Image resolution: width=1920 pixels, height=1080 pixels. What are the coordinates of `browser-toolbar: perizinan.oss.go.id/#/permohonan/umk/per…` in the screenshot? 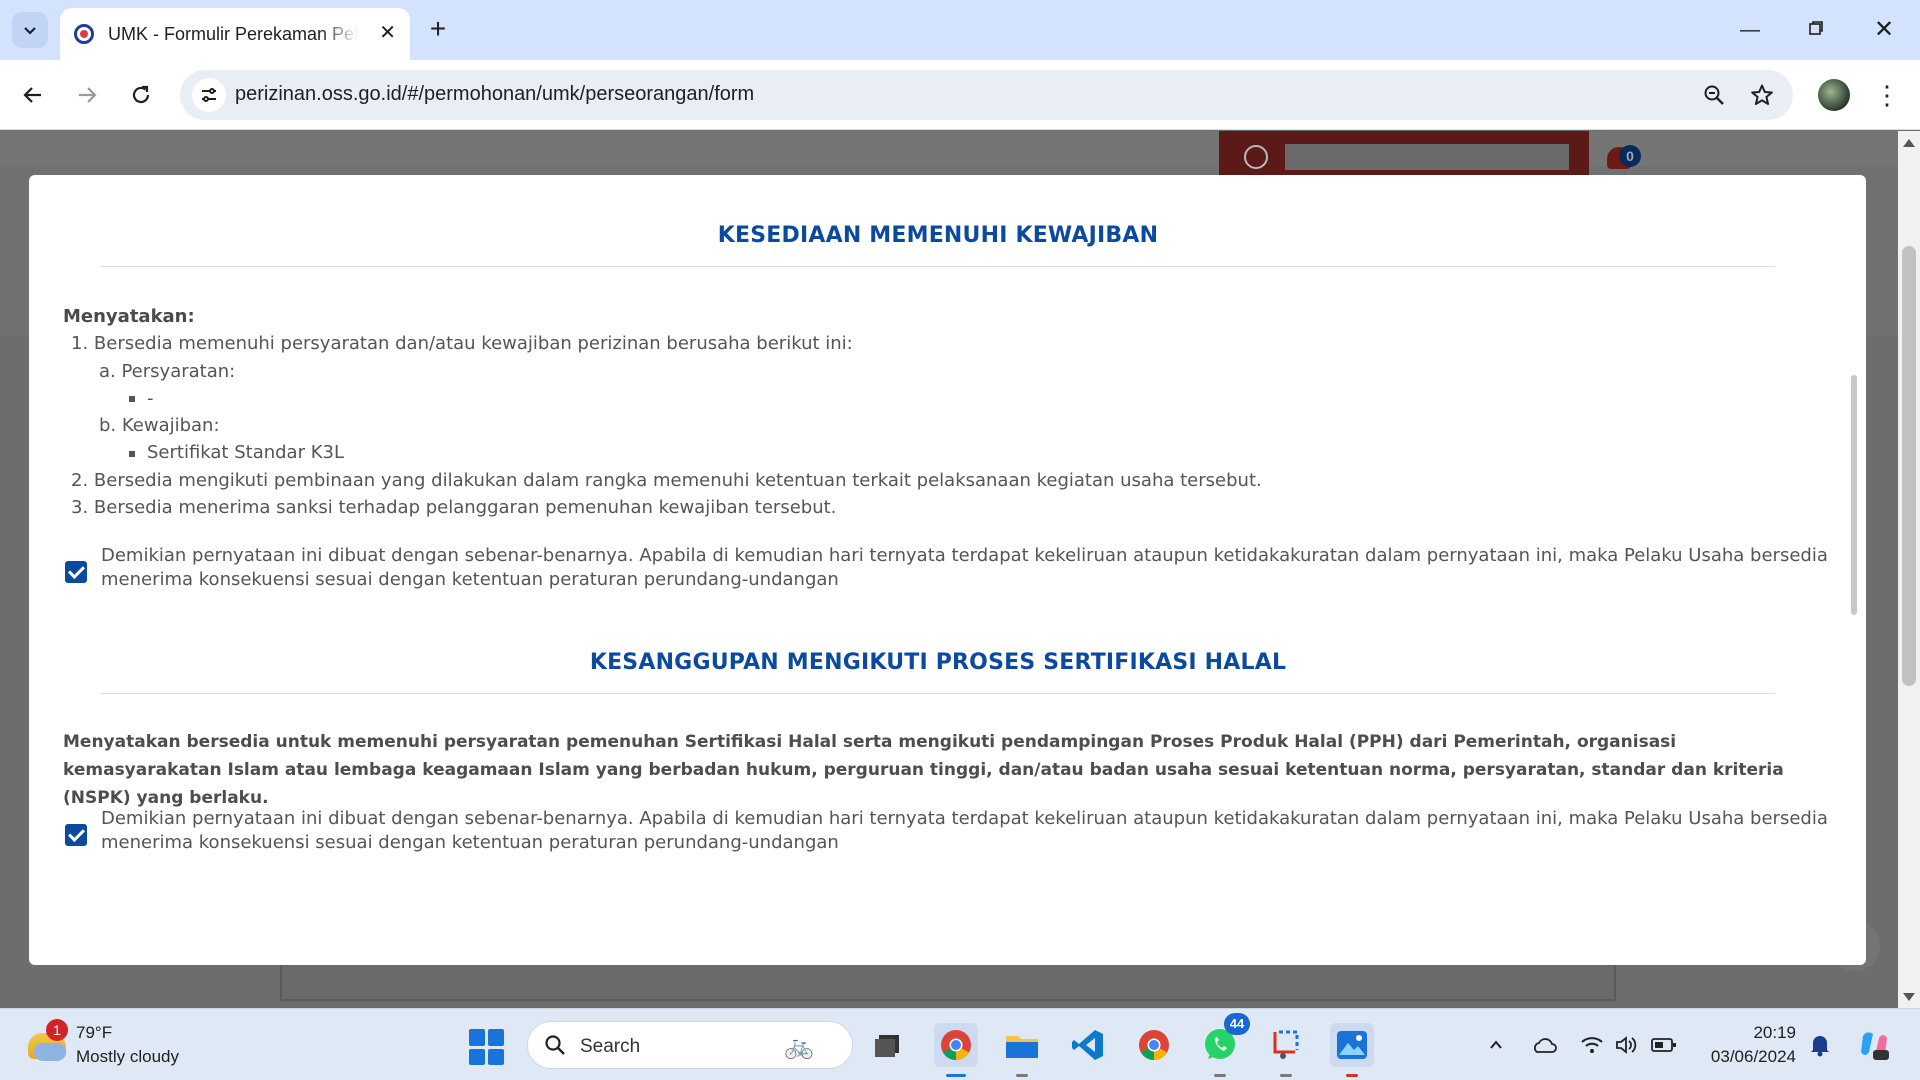 It's located at (960, 95).